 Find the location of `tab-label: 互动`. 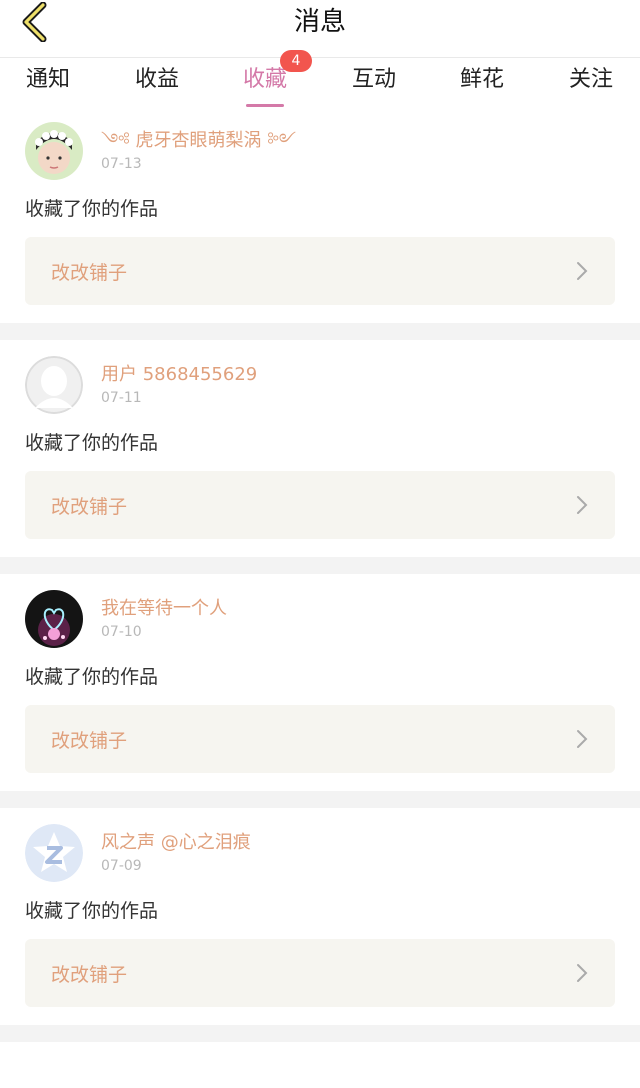

tab-label: 互动 is located at coordinates (373, 79).